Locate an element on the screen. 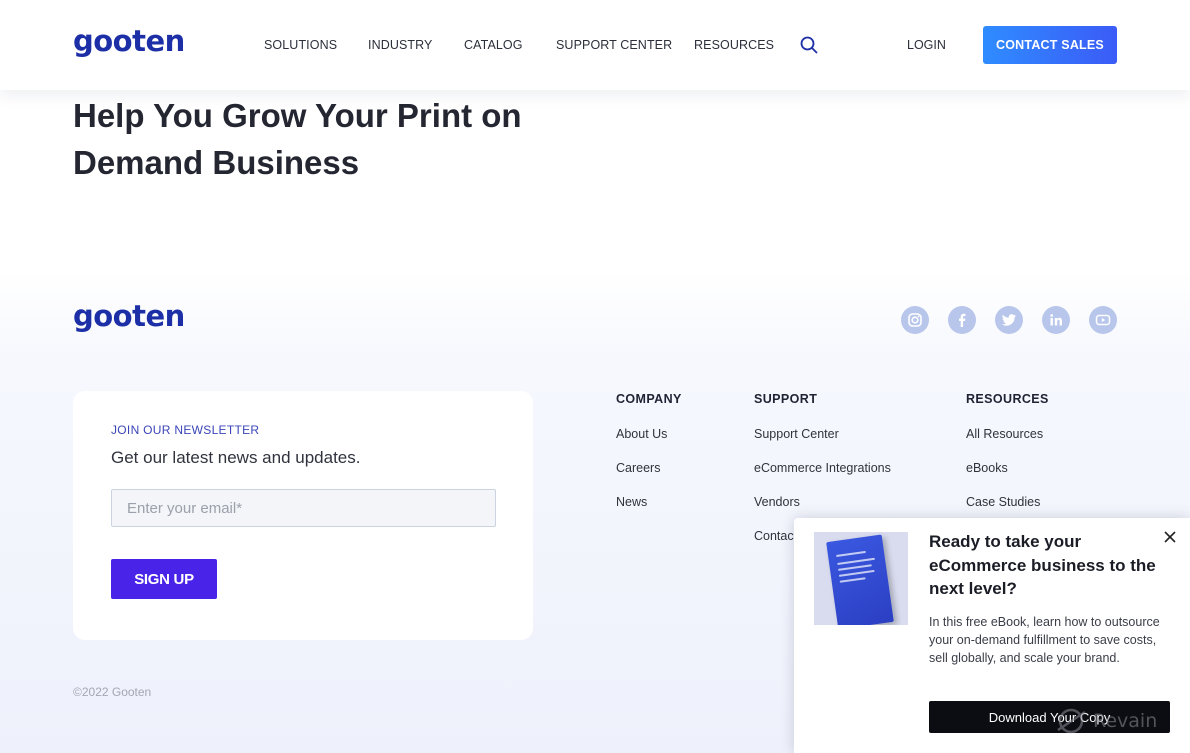 This screenshot has height=753, width=1190. signup-button: SIGN UP is located at coordinates (164, 579).